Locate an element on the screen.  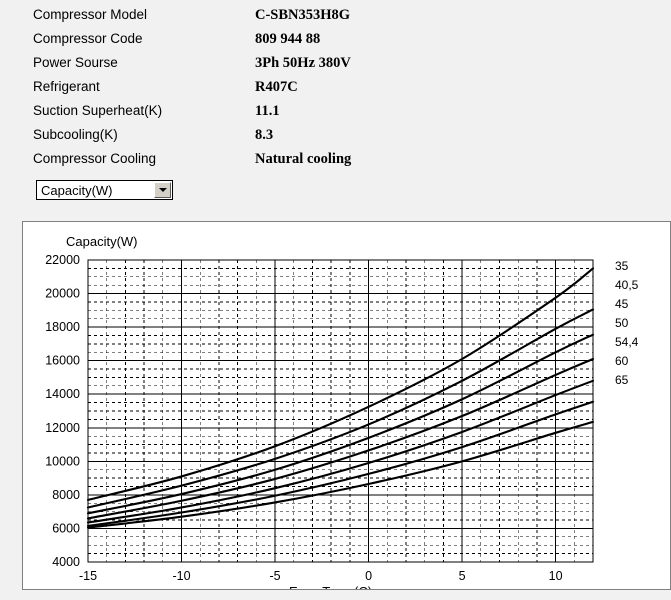
unit-select: Capacity(W) is located at coordinates (104, 190).